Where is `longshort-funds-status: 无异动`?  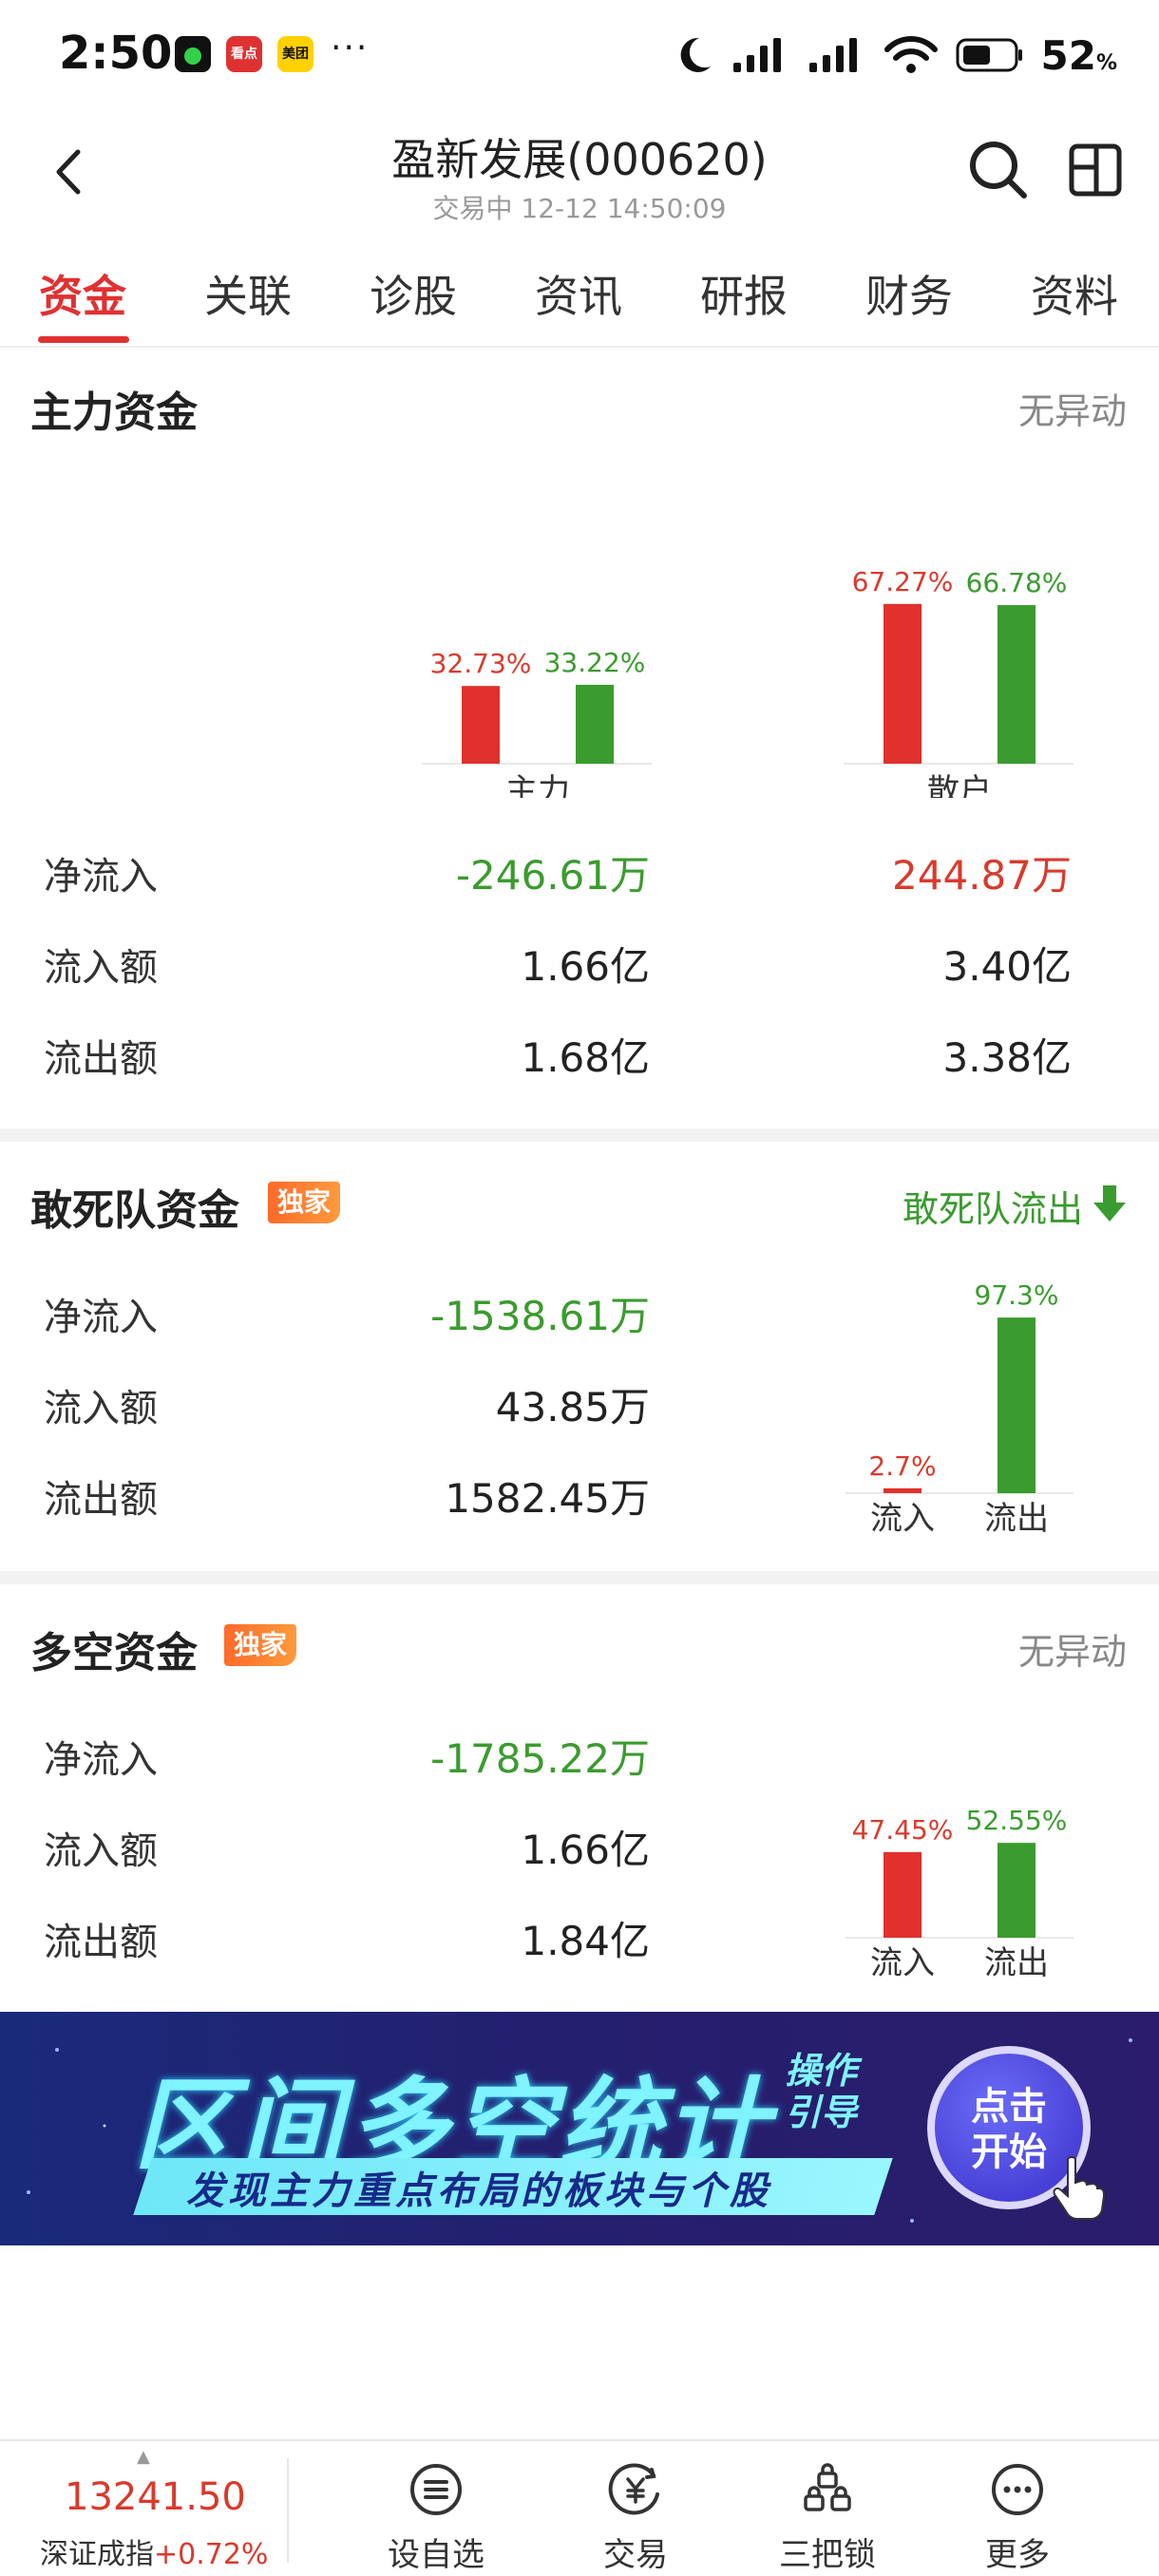 longshort-funds-status: 无异动 is located at coordinates (1072, 1652).